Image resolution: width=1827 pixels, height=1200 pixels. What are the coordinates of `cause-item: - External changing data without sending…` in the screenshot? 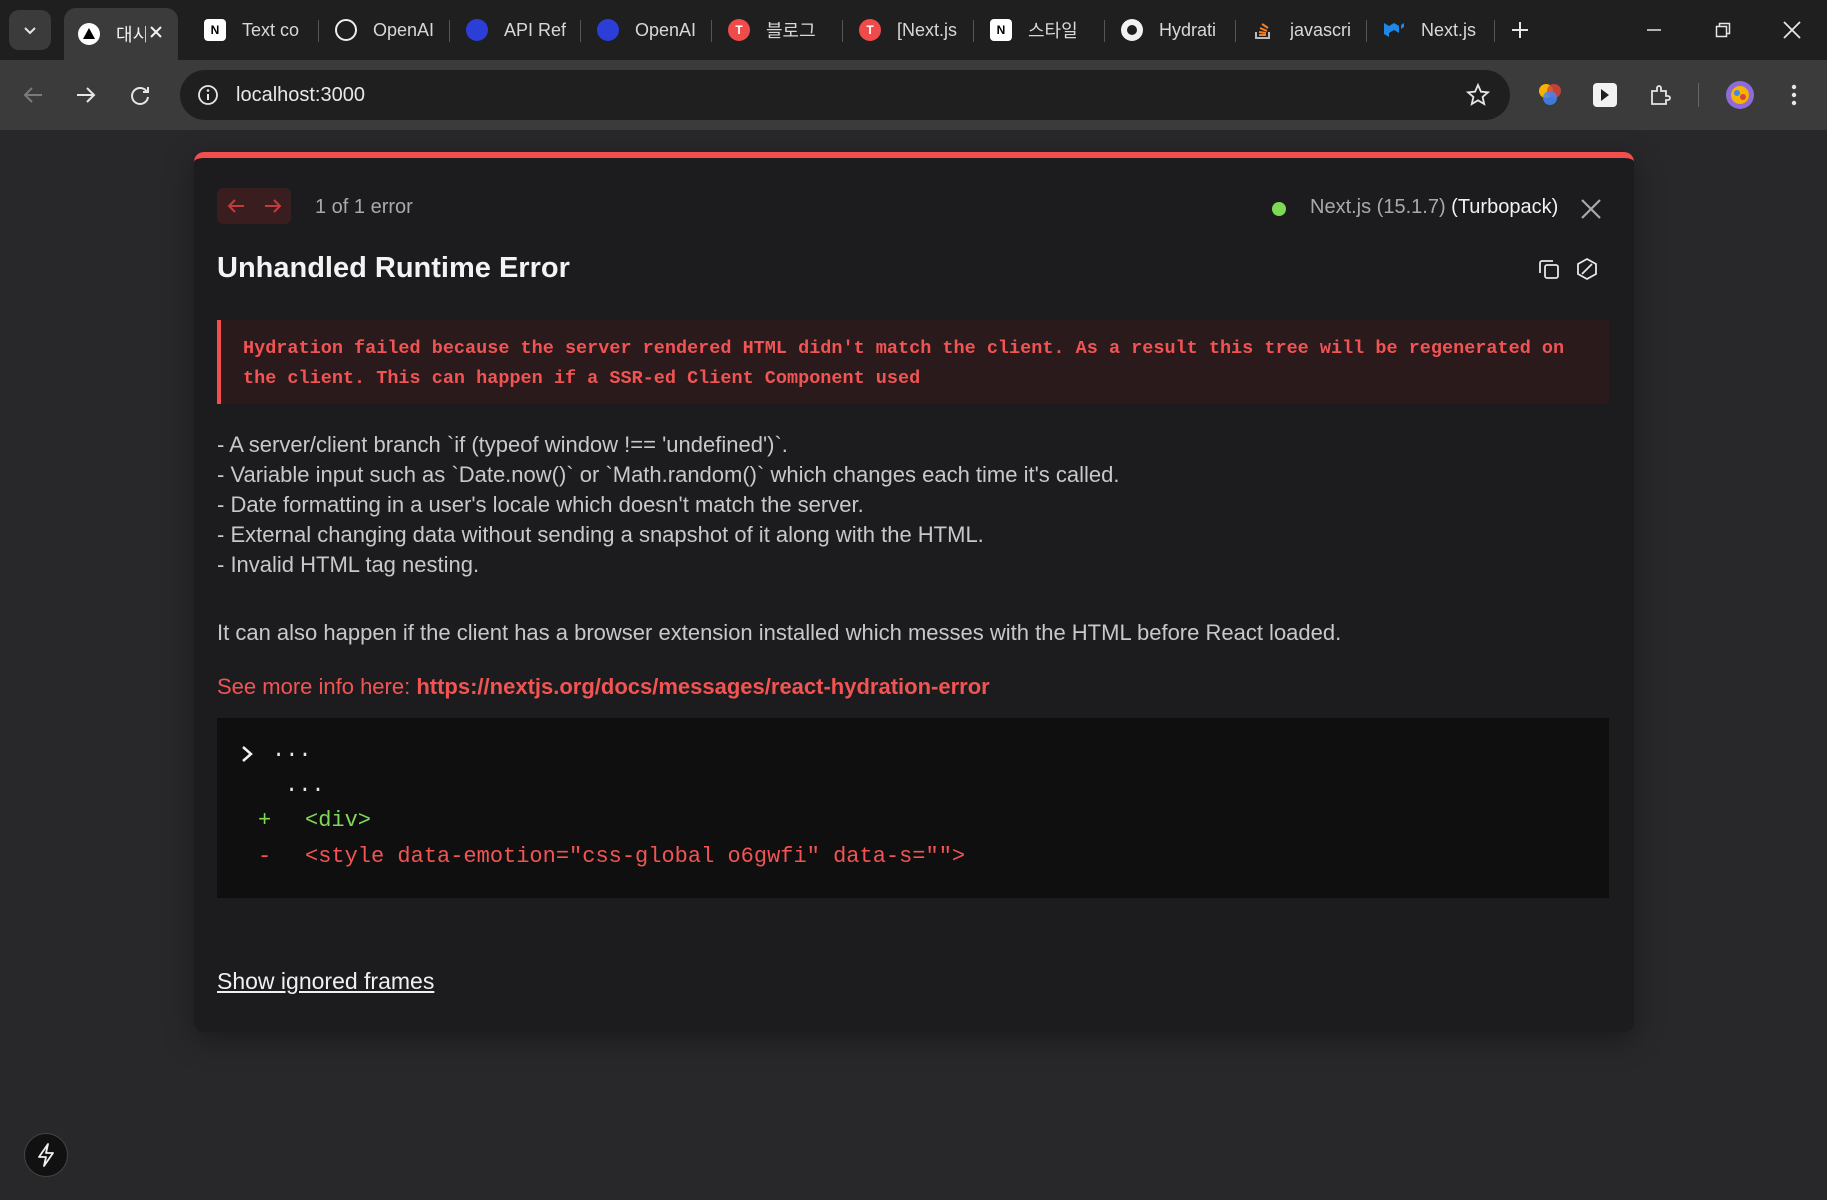 It's located at (600, 534).